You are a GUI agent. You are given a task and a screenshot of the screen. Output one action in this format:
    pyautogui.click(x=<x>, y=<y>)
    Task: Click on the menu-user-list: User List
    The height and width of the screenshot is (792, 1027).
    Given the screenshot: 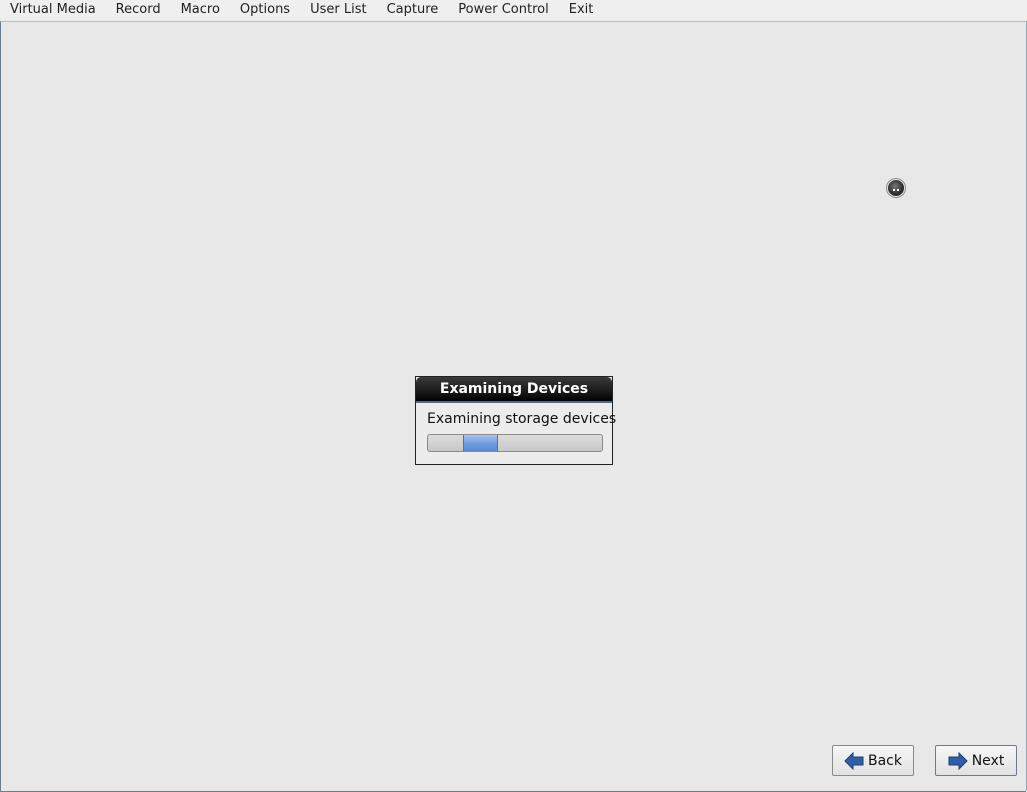 What is the action you would take?
    pyautogui.click(x=338, y=10)
    